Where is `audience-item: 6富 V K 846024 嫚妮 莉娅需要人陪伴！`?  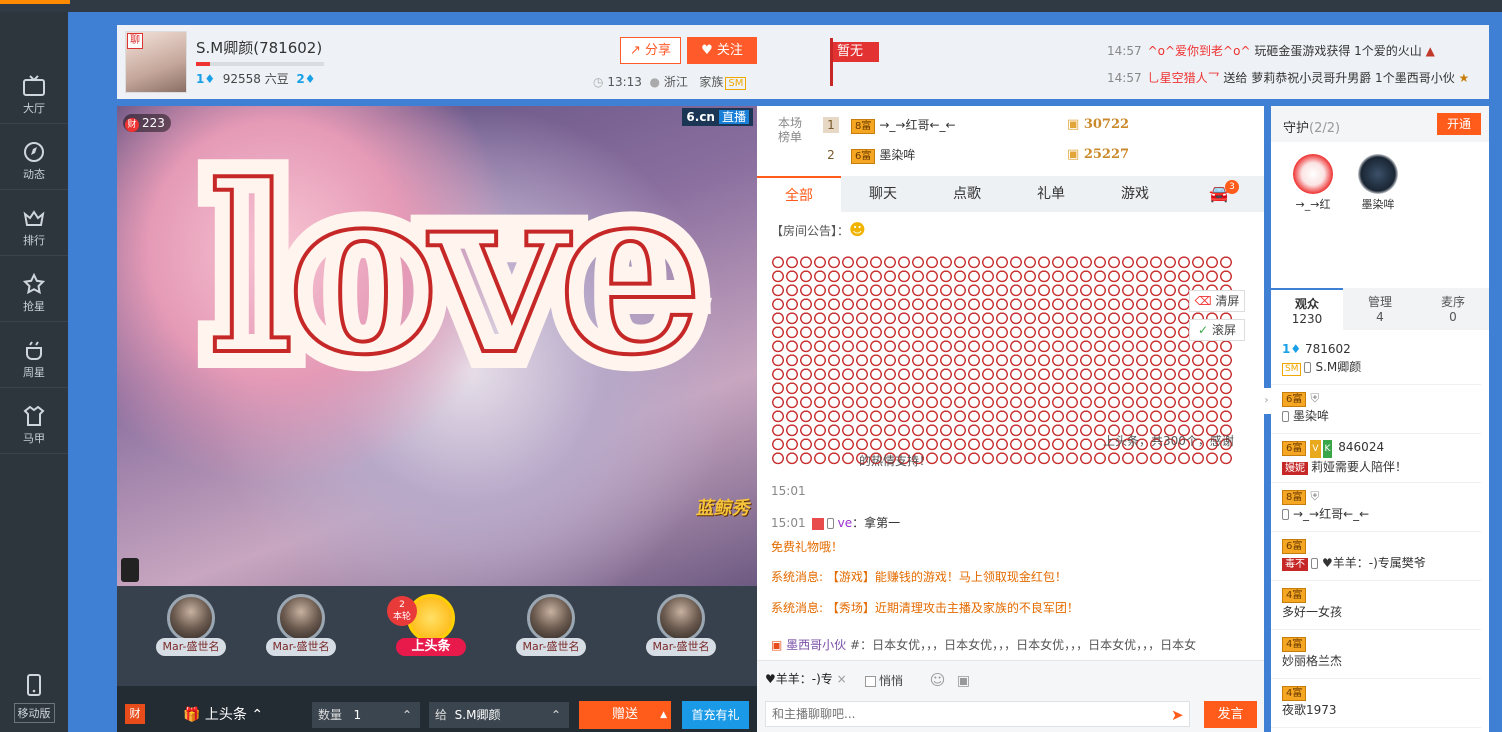
audience-item: 6富 V K 846024 嫚妮 莉娅需要人陪伴！ is located at coordinates (1376, 458).